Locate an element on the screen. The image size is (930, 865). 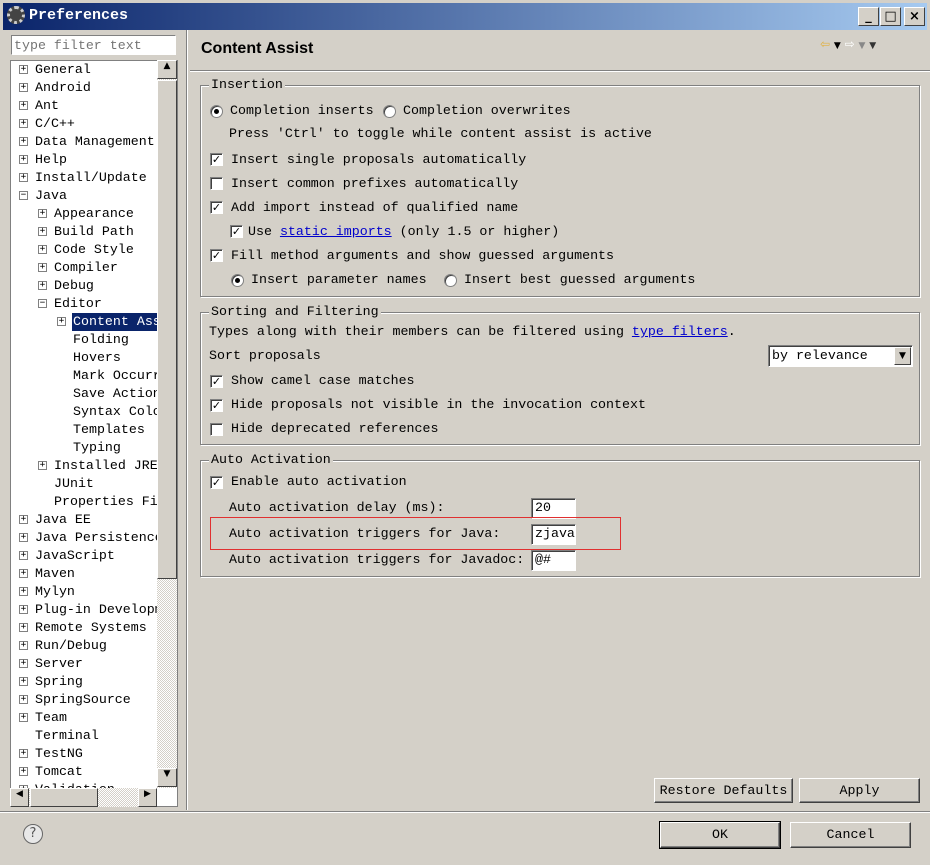
tree-item: + Compiler is located at coordinates (94, 268).